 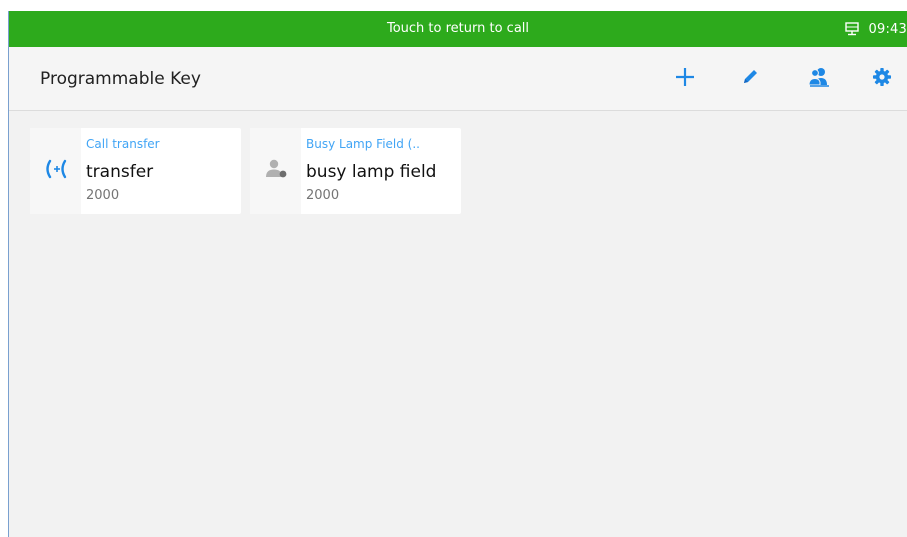 I want to click on key-type-label: Call transfer, so click(x=123, y=144).